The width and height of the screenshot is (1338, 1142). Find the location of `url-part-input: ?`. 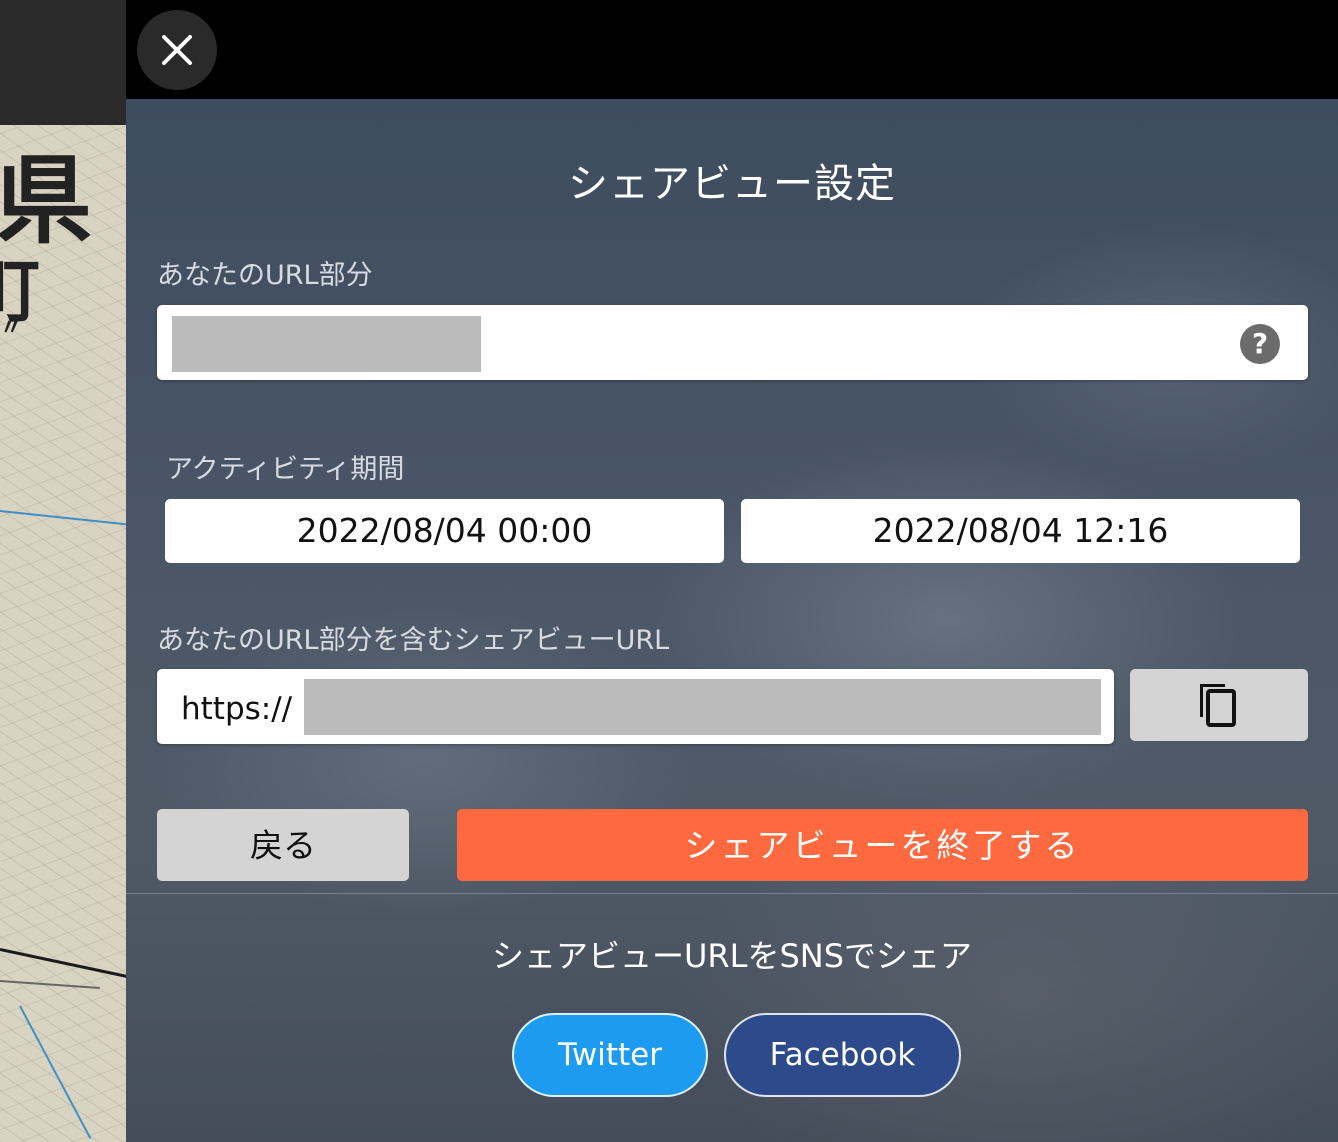

url-part-input: ? is located at coordinates (732, 342).